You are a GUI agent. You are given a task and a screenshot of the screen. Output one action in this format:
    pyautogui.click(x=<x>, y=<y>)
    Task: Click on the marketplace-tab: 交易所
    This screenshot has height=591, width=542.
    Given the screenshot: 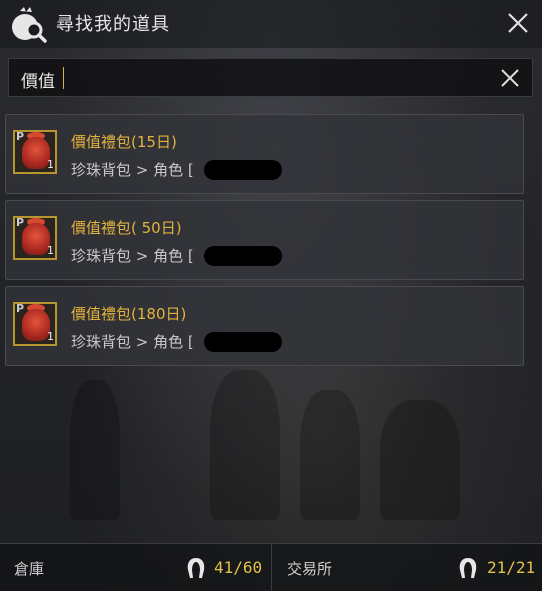 What is the action you would take?
    pyautogui.click(x=309, y=568)
    